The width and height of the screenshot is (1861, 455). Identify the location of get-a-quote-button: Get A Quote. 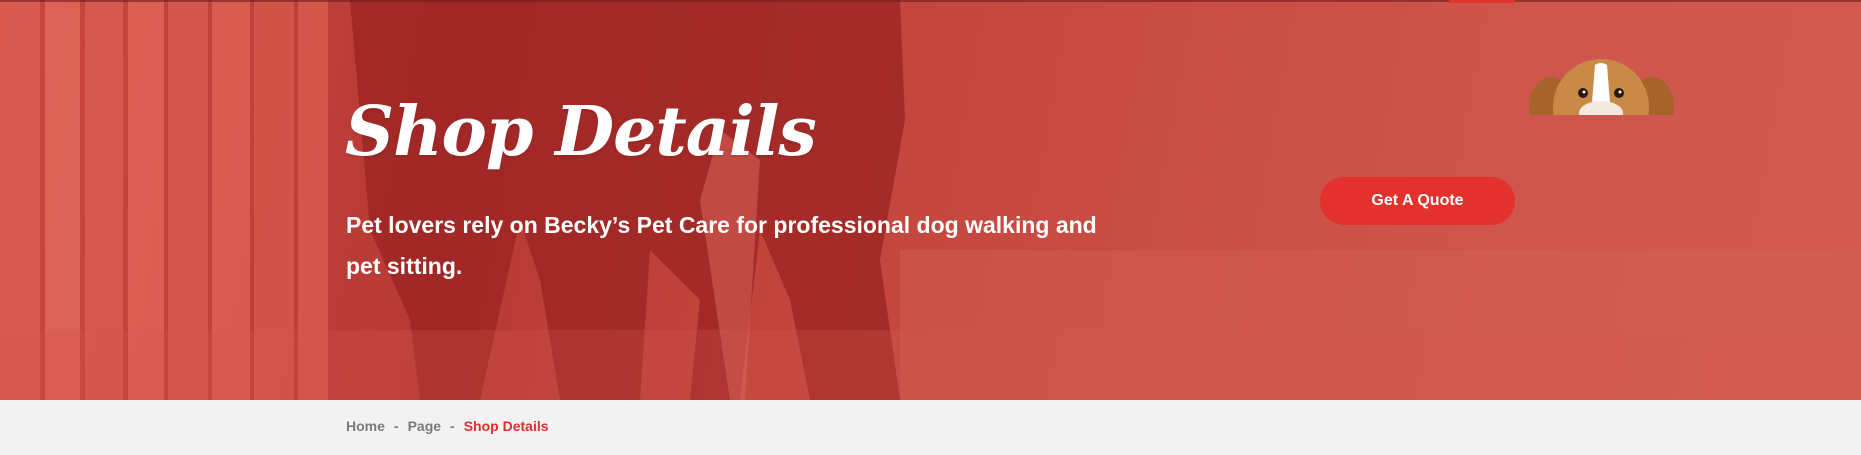
(1417, 201).